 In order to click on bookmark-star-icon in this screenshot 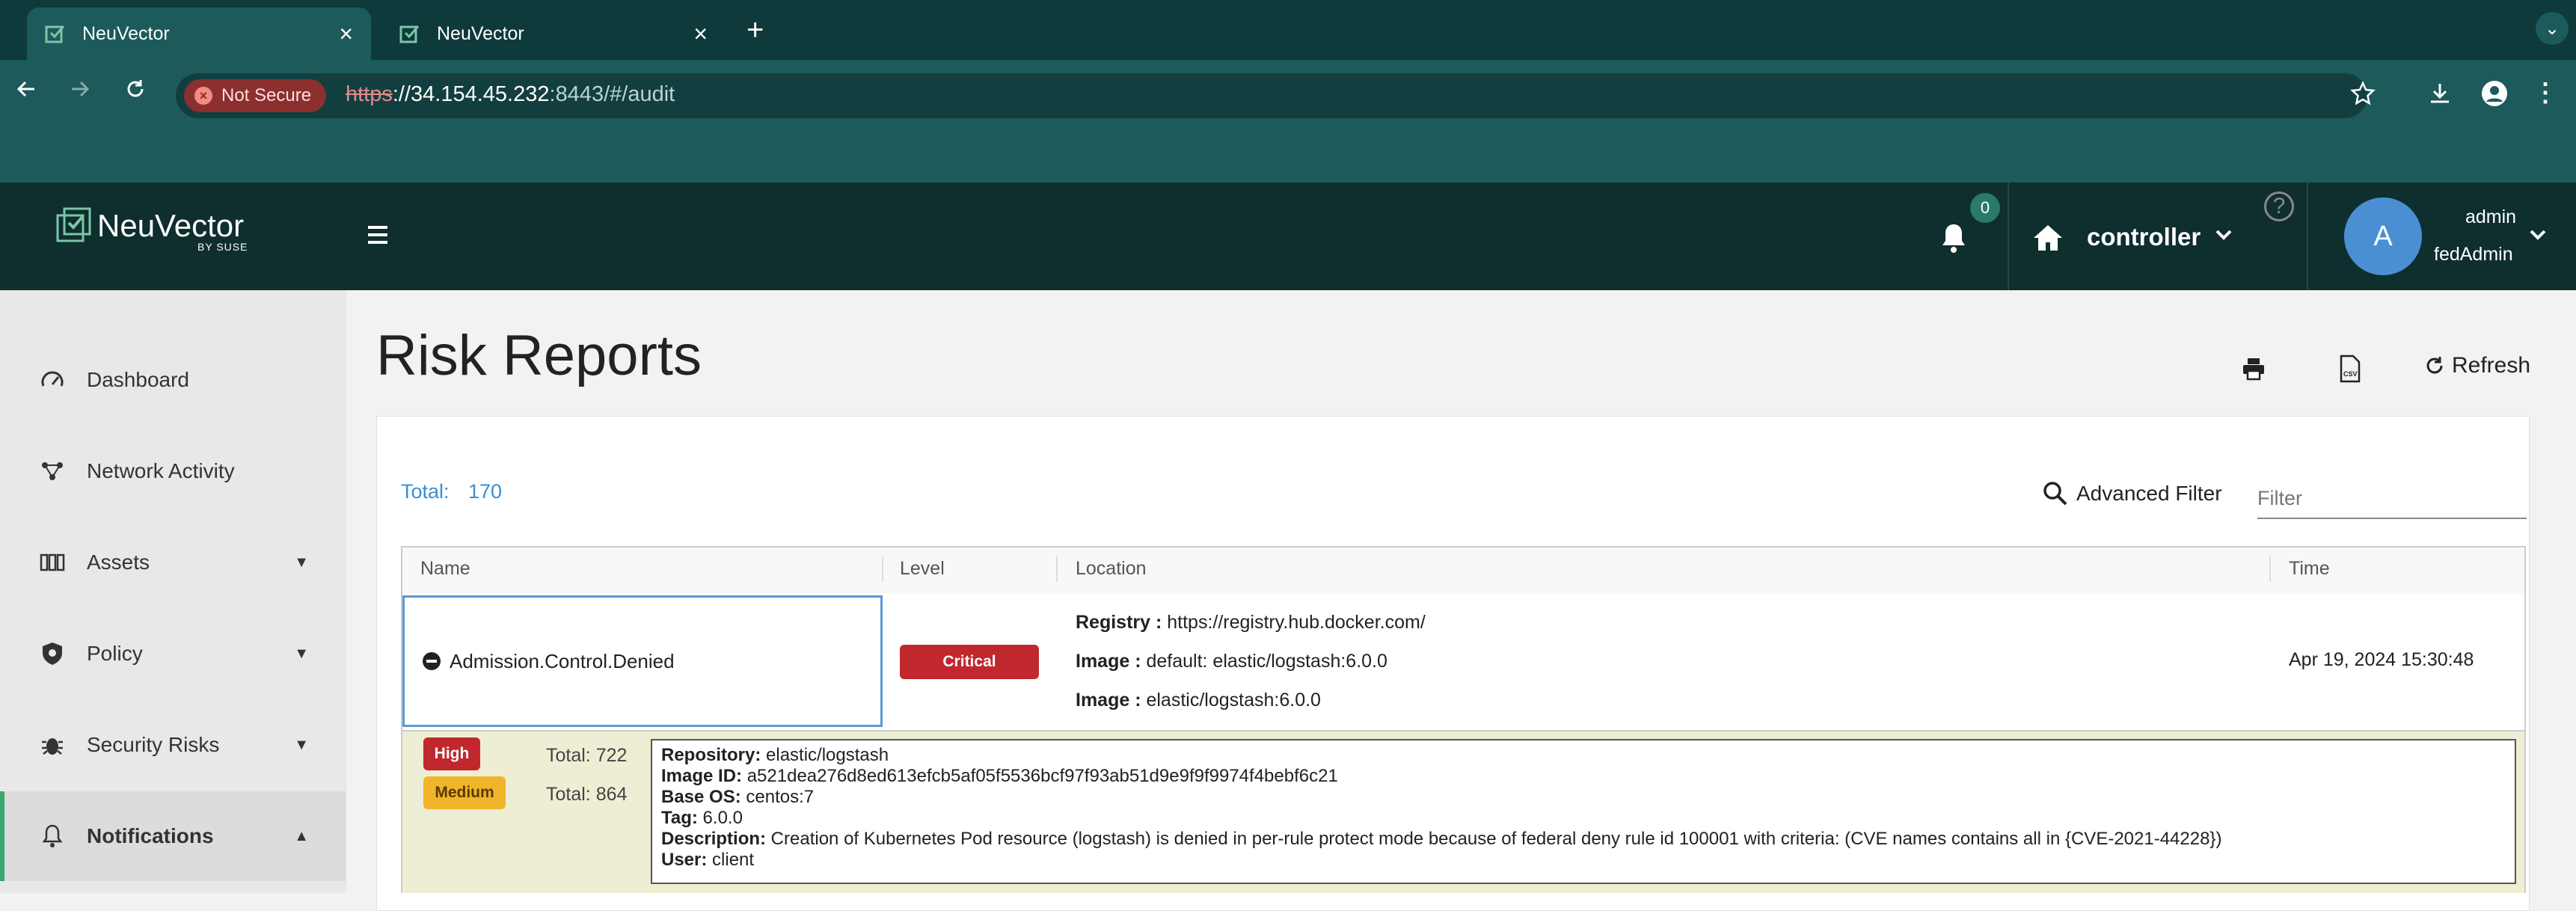, I will do `click(2363, 95)`.